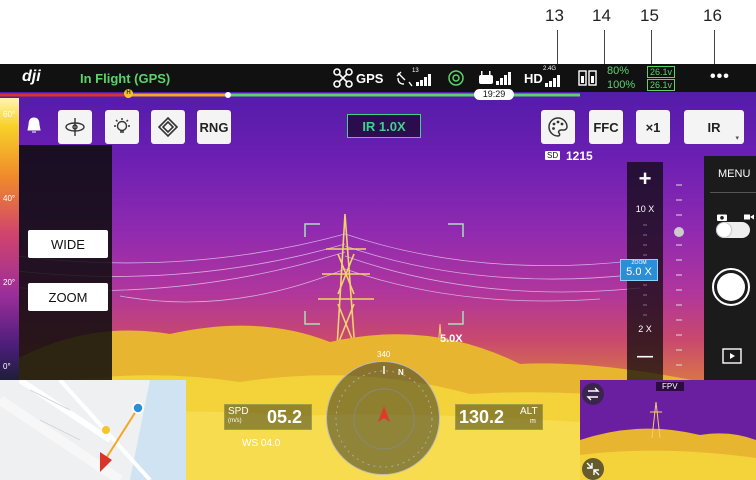  I want to click on gps-signal-icon, so click(424, 79).